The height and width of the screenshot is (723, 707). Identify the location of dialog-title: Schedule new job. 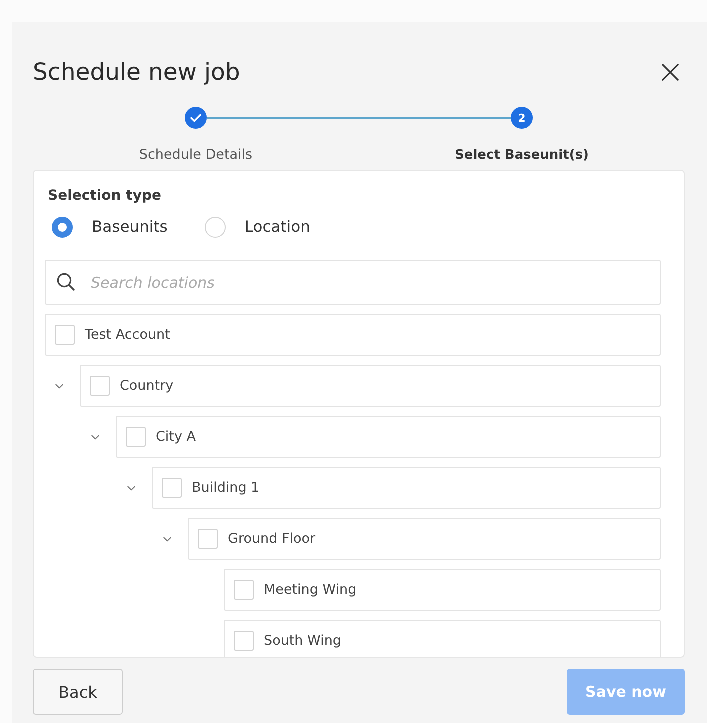
(136, 72).